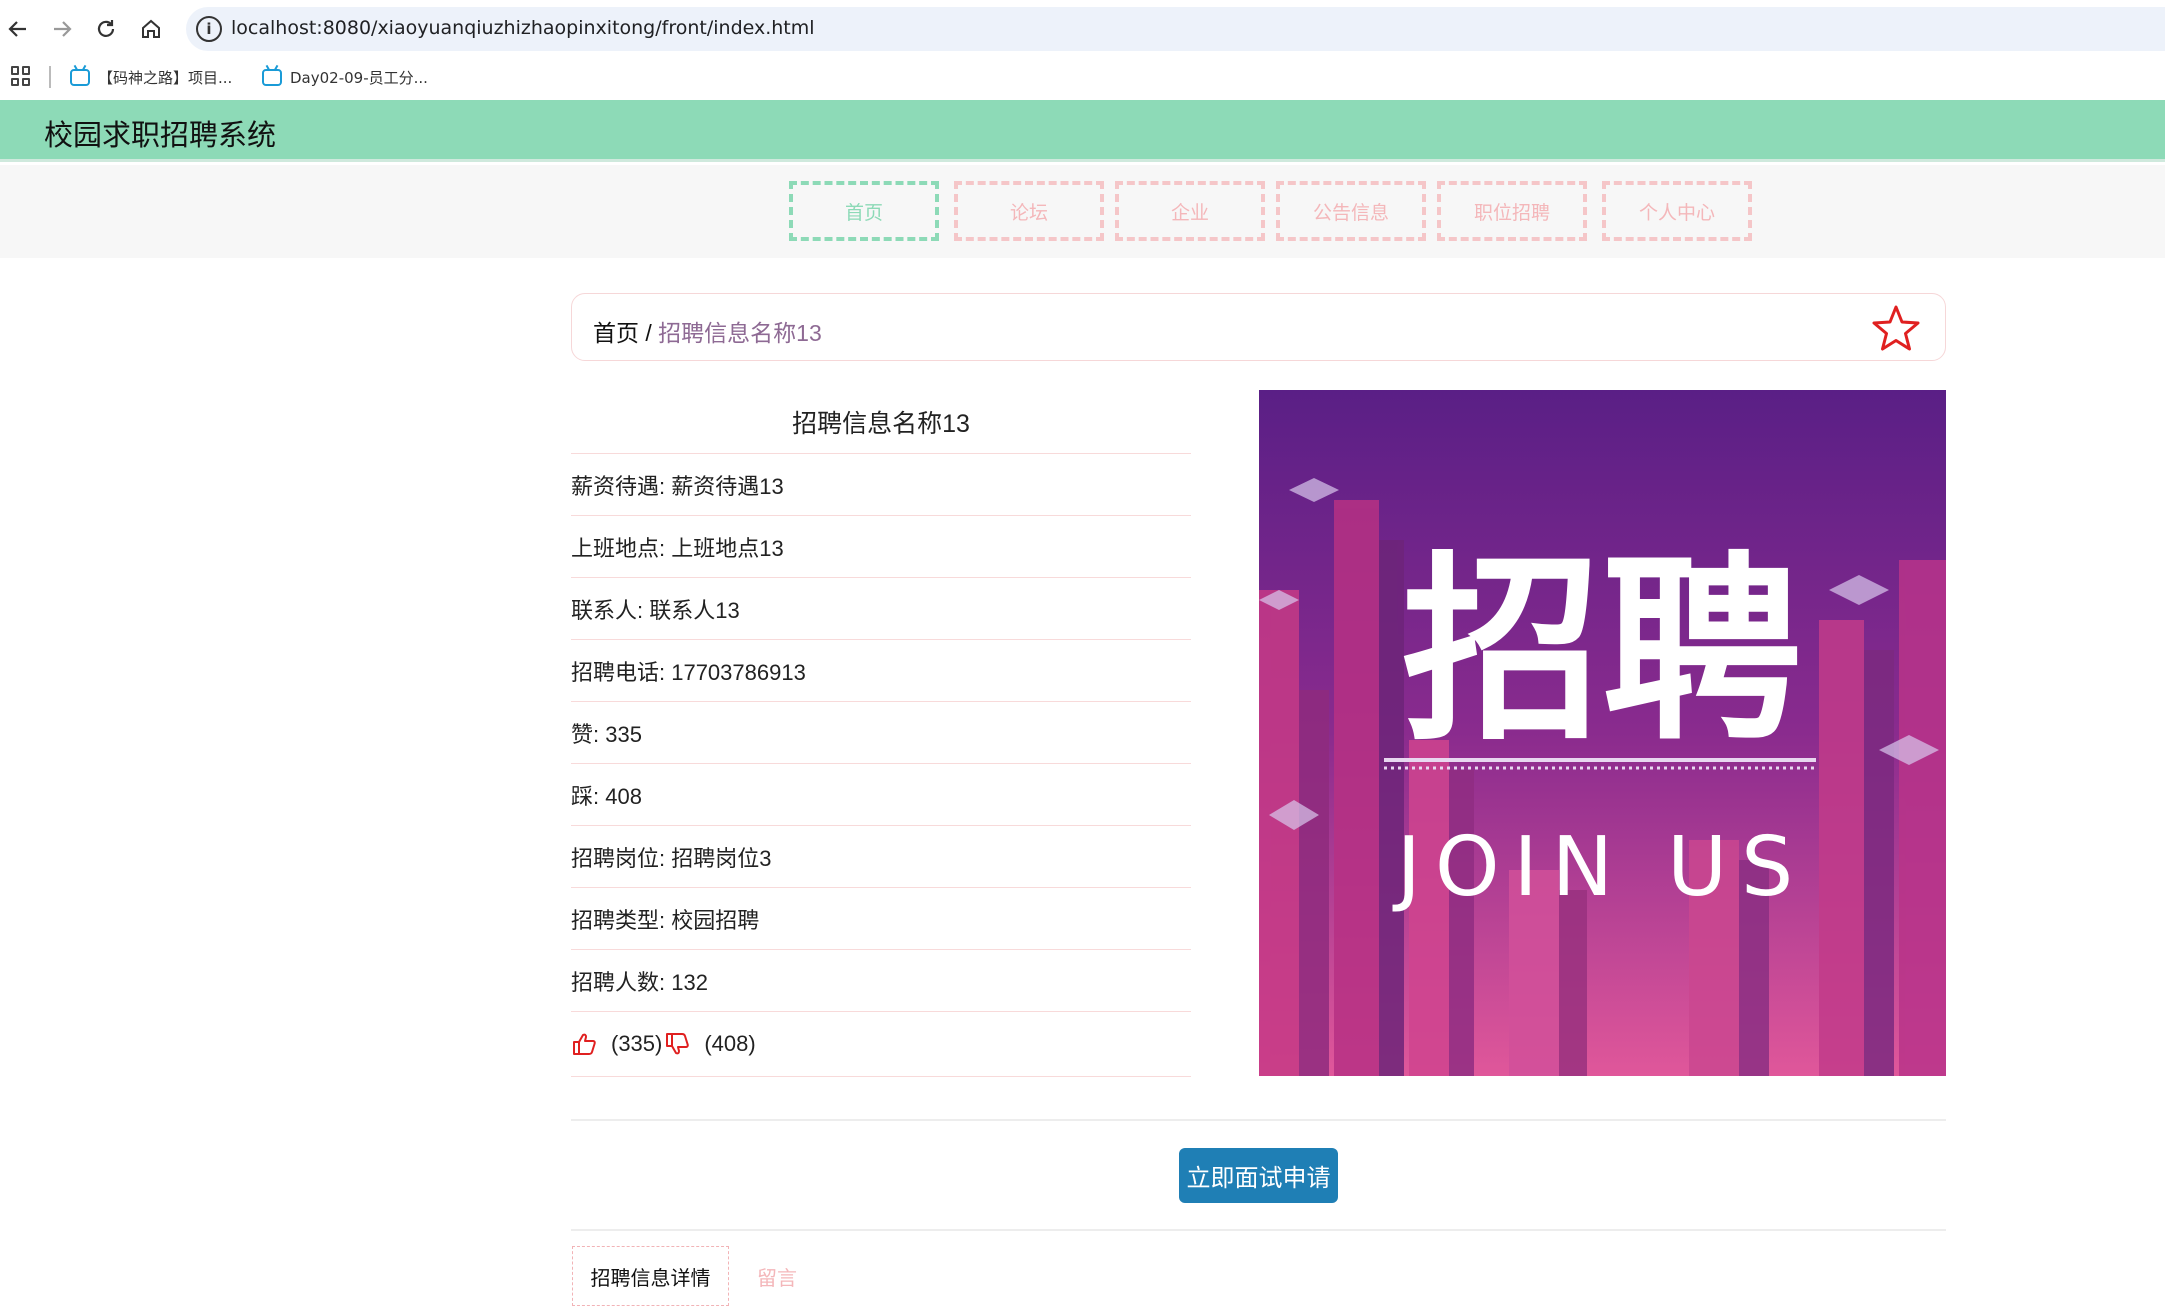  I want to click on like-control: (335), so click(616, 1044).